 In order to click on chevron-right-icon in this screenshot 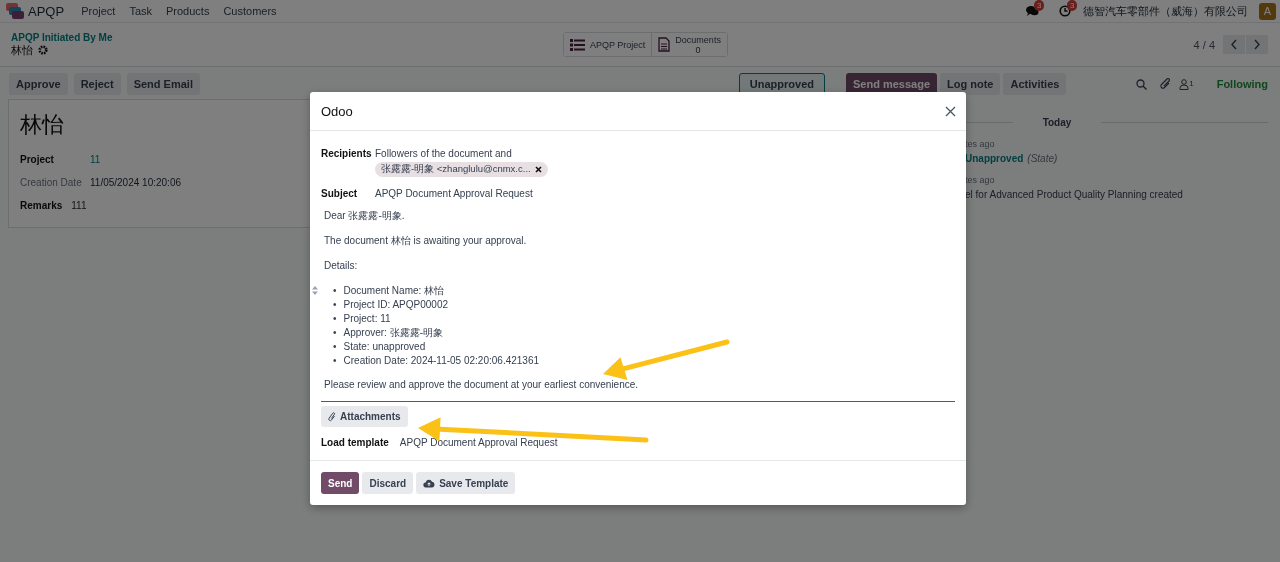, I will do `click(1257, 44)`.